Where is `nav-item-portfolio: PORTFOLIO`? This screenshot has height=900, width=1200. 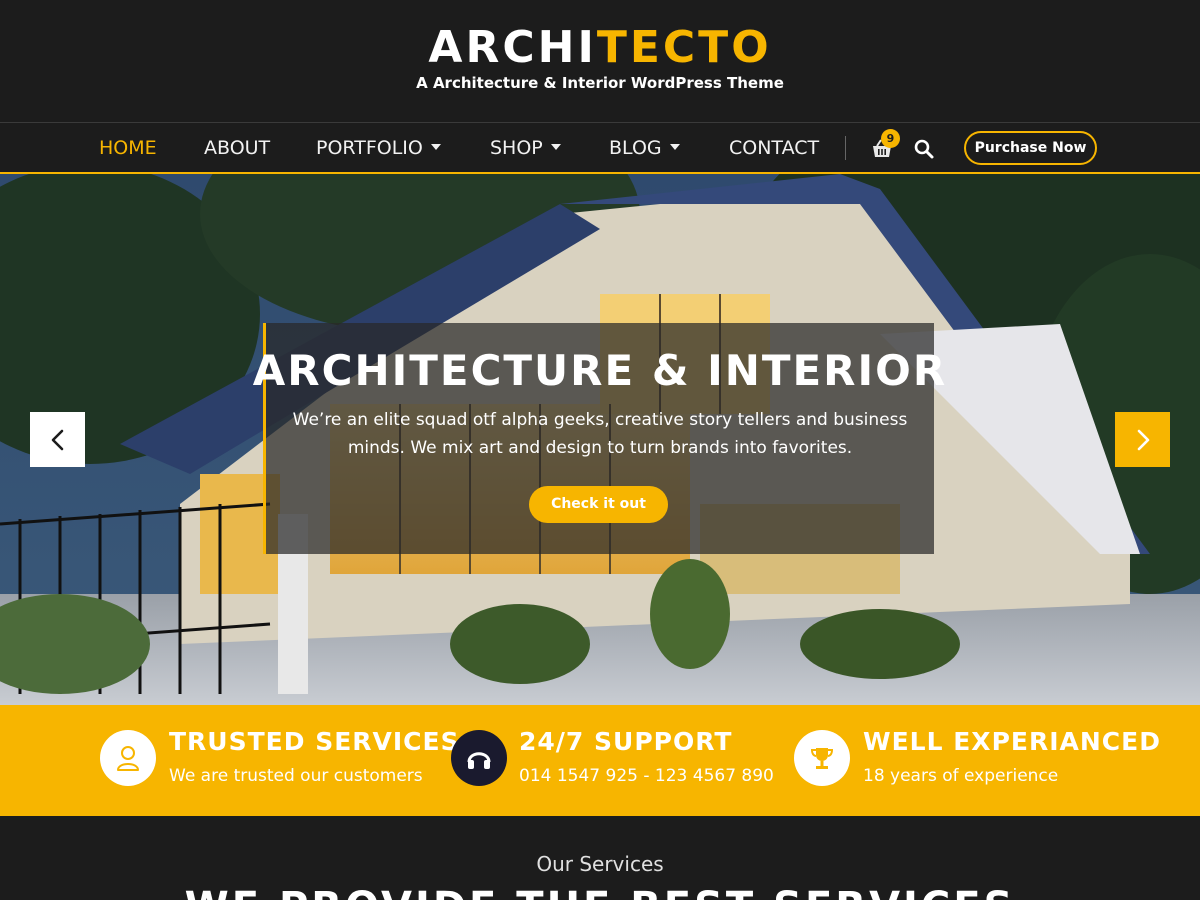 nav-item-portfolio: PORTFOLIO is located at coordinates (378, 148).